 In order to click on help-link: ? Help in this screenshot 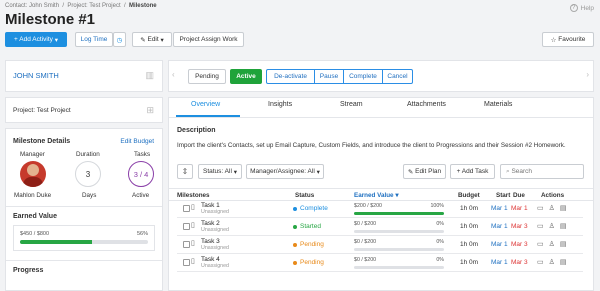, I will do `click(581, 8)`.